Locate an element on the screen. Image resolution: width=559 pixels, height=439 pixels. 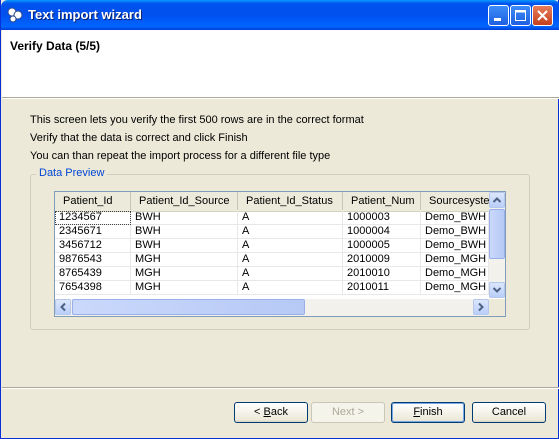
scroll-right-button is located at coordinates (481, 307).